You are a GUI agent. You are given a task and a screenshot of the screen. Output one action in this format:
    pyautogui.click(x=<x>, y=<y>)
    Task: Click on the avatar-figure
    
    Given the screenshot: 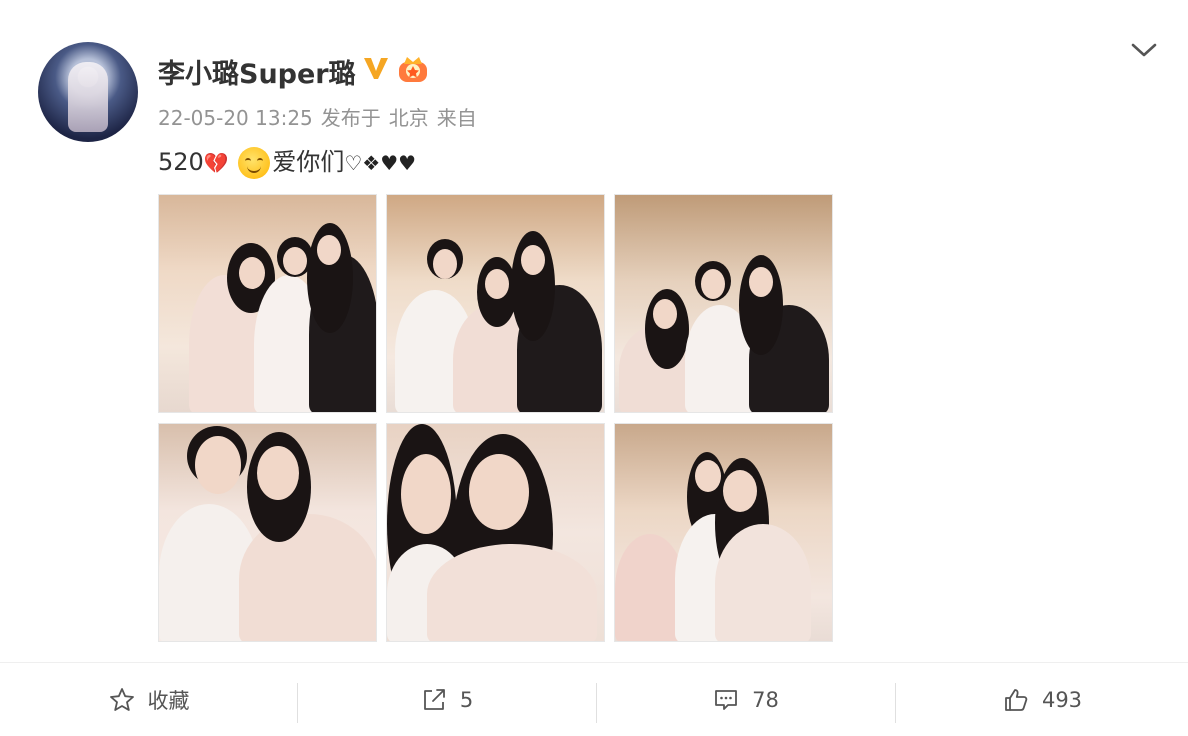 What is the action you would take?
    pyautogui.click(x=88, y=97)
    